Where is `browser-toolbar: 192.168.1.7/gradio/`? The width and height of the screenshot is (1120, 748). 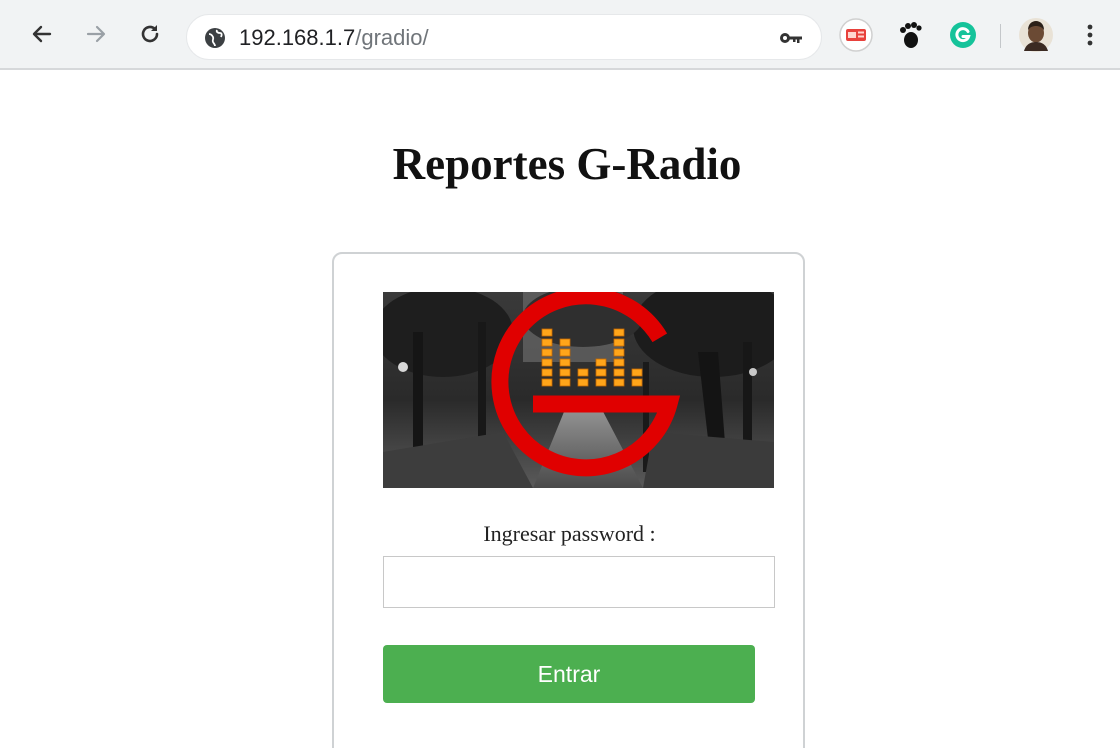
browser-toolbar: 192.168.1.7/gradio/ is located at coordinates (560, 35).